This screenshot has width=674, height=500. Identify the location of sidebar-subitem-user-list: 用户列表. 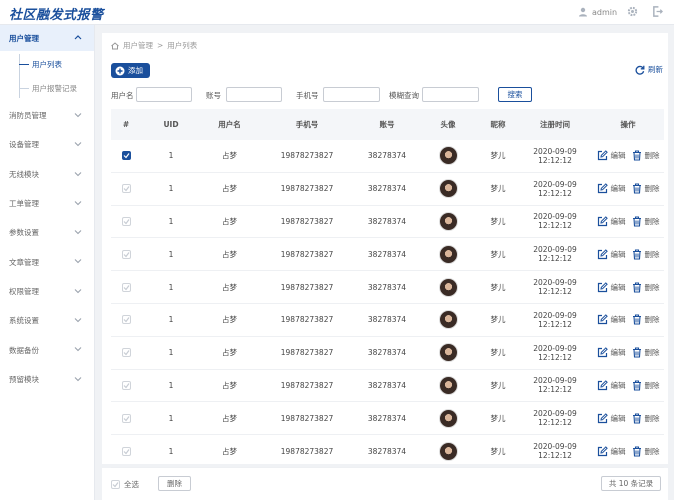
(40, 64).